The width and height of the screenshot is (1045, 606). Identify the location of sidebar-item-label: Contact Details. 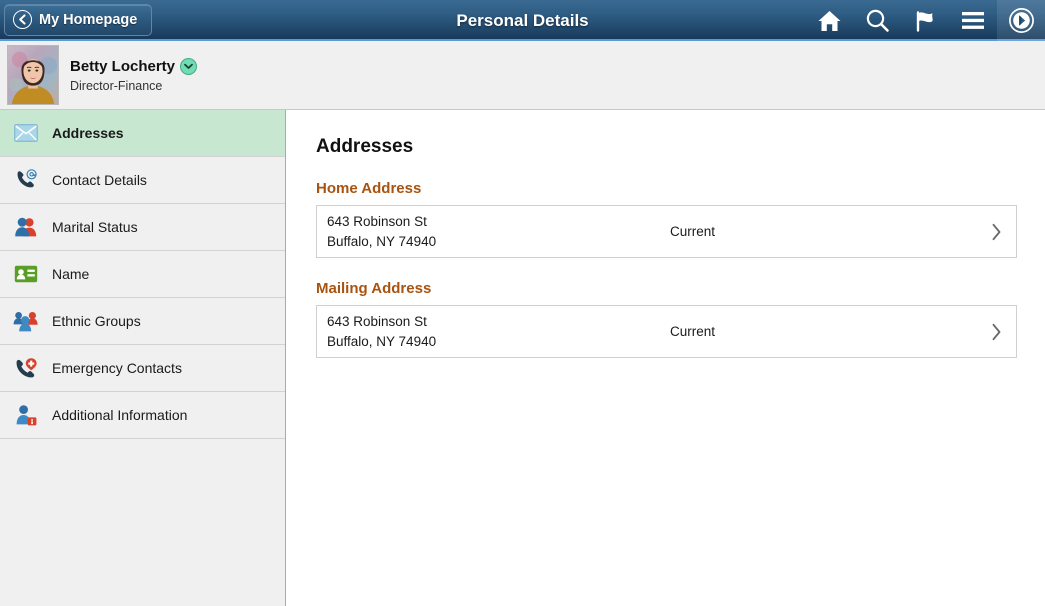
(99, 180).